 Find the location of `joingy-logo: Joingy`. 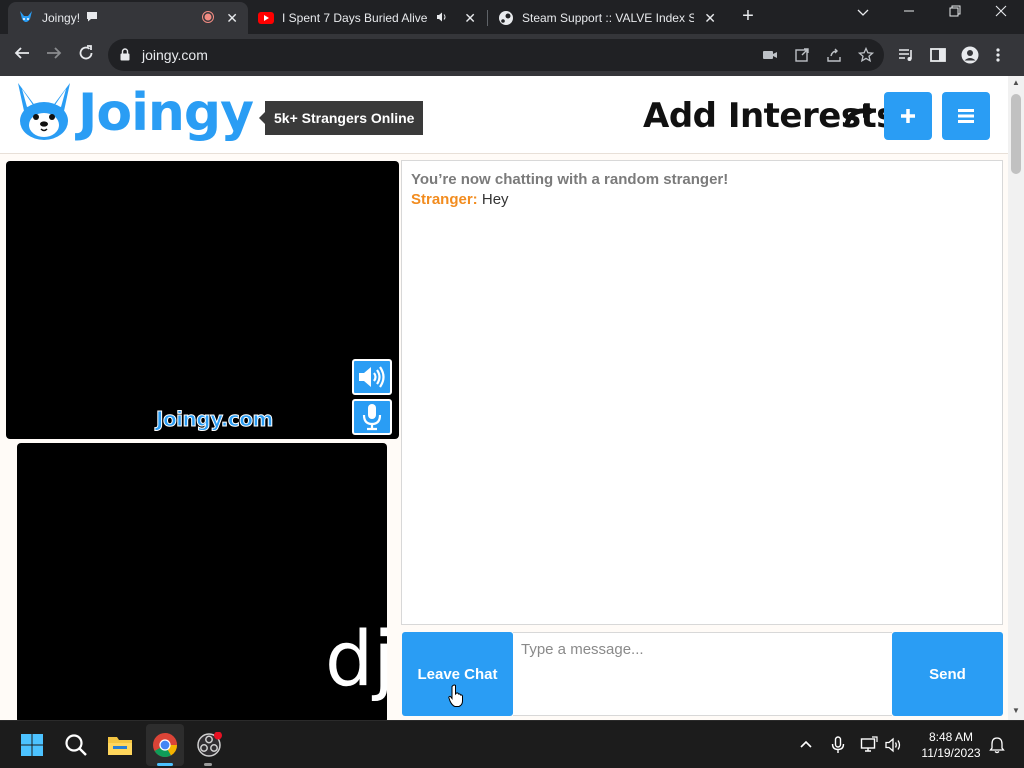

joingy-logo: Joingy is located at coordinates (134, 113).